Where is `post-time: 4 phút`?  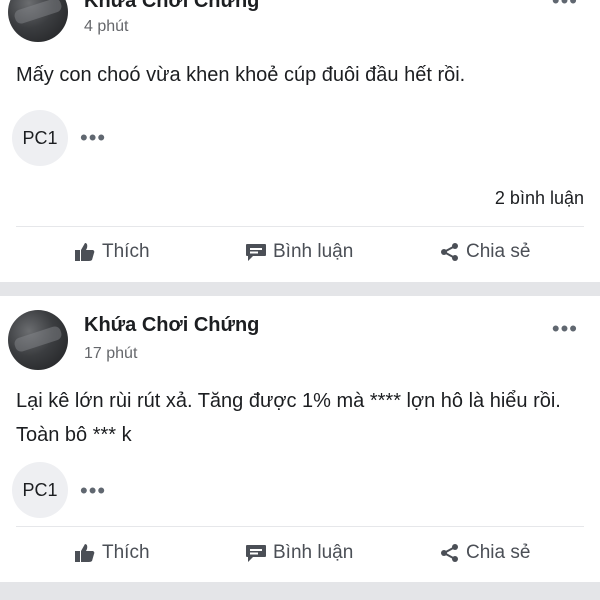 post-time: 4 phút is located at coordinates (106, 27).